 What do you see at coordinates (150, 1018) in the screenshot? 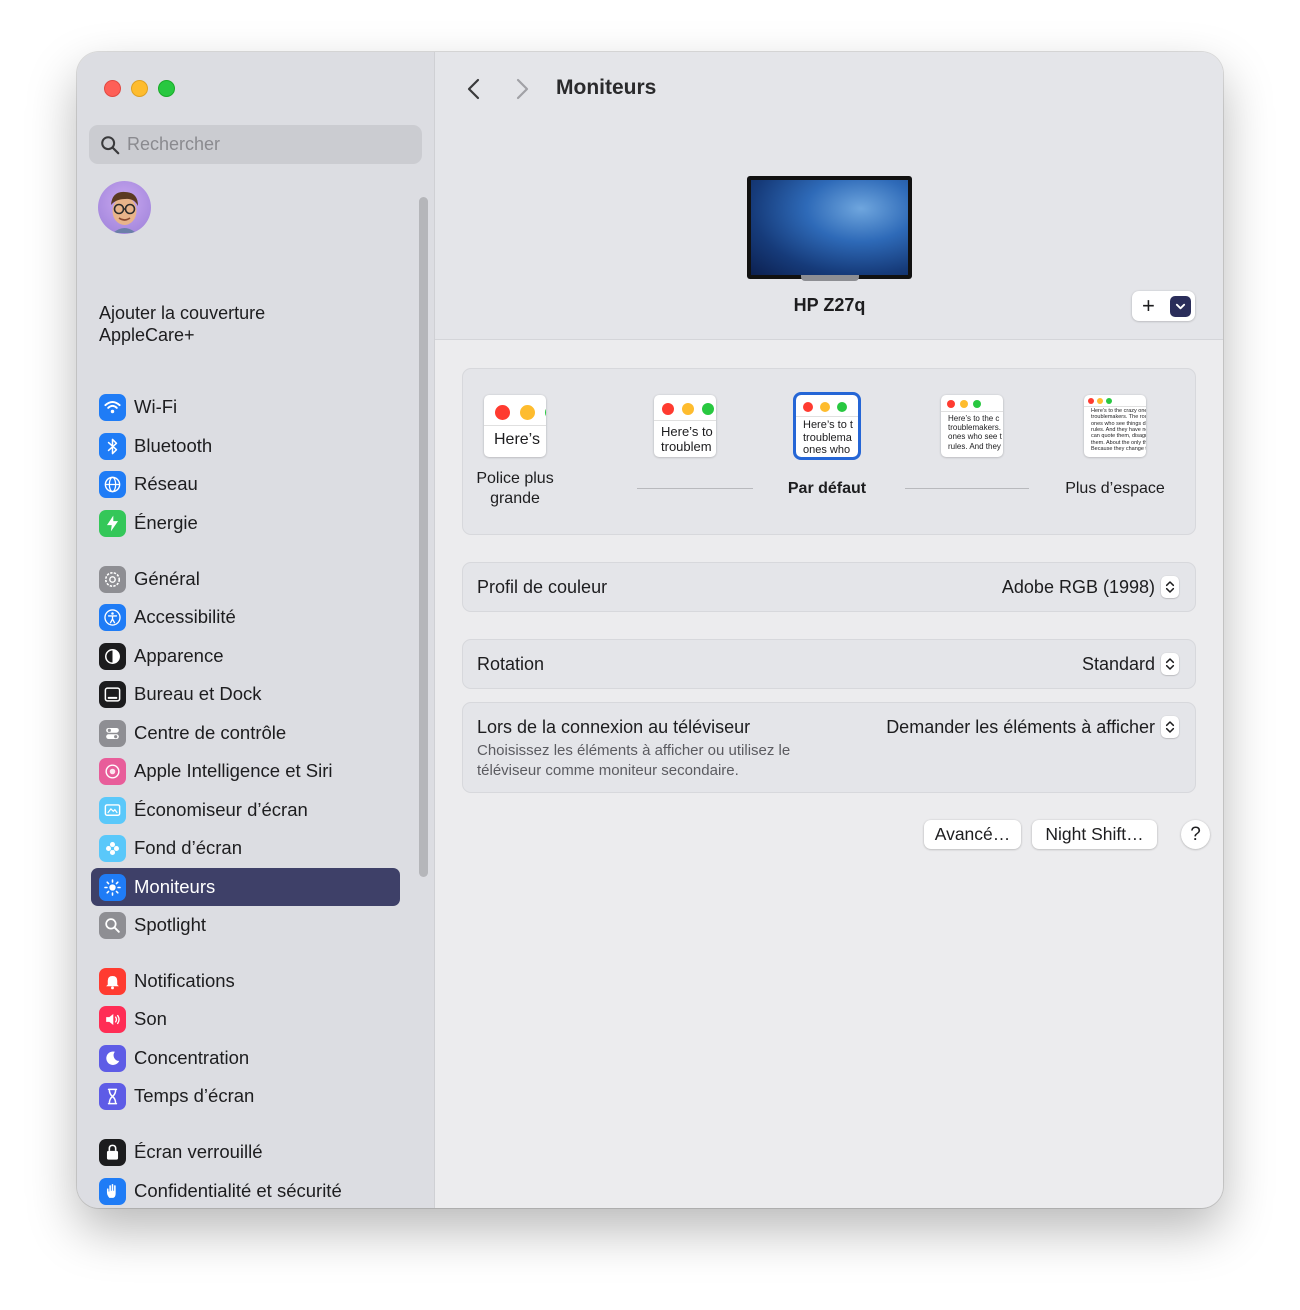
I see `sidebar-item-label: Son` at bounding box center [150, 1018].